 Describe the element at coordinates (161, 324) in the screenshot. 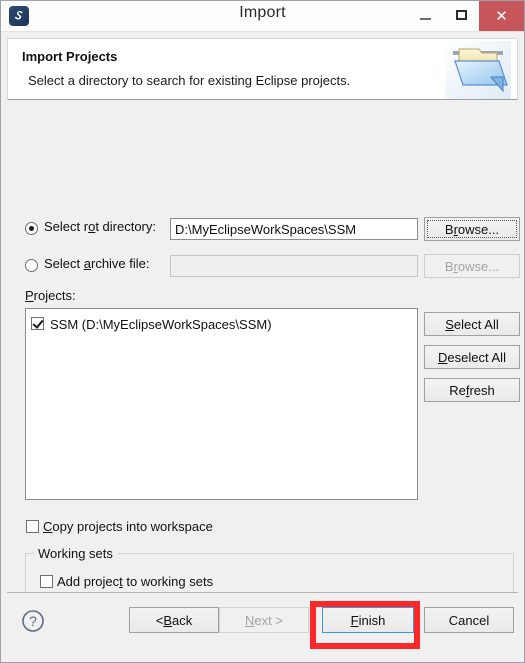

I see `project-label: SSM (D:\MyEclipseWorkSpaces\SSM)` at that location.